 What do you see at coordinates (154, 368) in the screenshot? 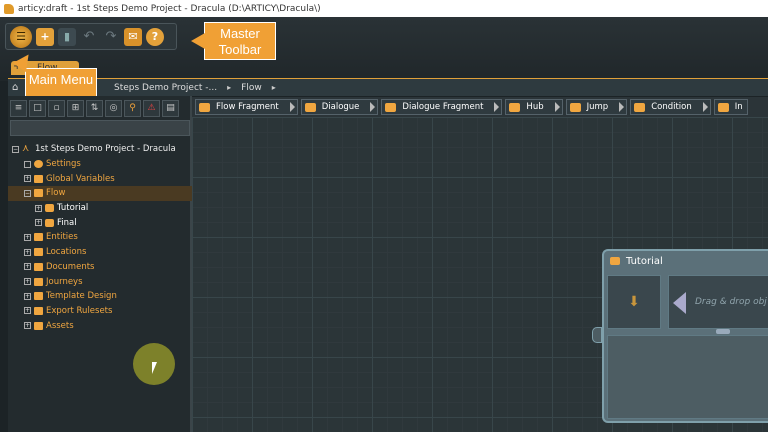
I see `mouse-cursor-icon` at bounding box center [154, 368].